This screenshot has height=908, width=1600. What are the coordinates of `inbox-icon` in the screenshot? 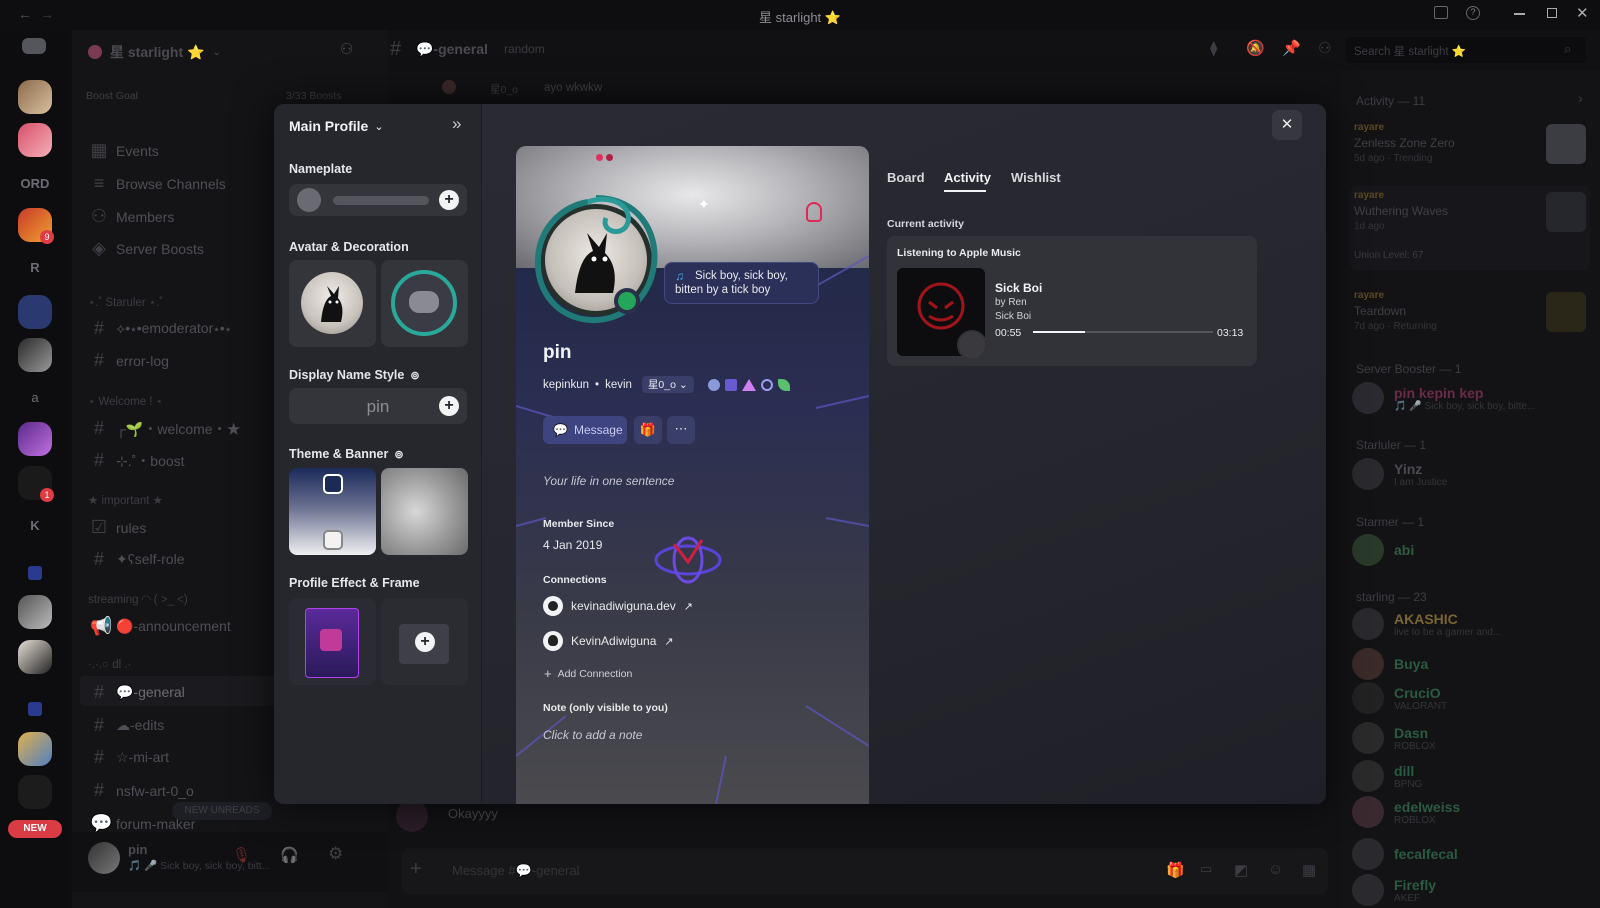 It's located at (1441, 12).